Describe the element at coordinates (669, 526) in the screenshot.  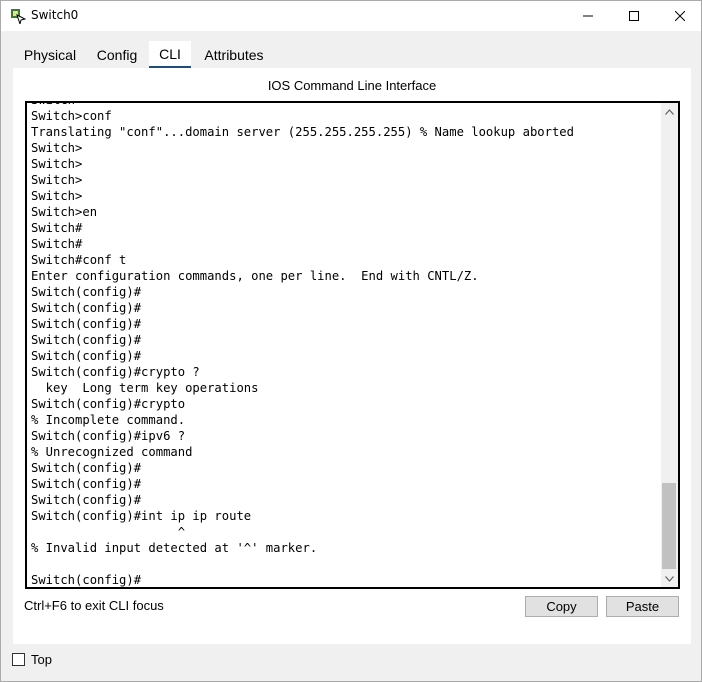
I see `scroll-thumb` at that location.